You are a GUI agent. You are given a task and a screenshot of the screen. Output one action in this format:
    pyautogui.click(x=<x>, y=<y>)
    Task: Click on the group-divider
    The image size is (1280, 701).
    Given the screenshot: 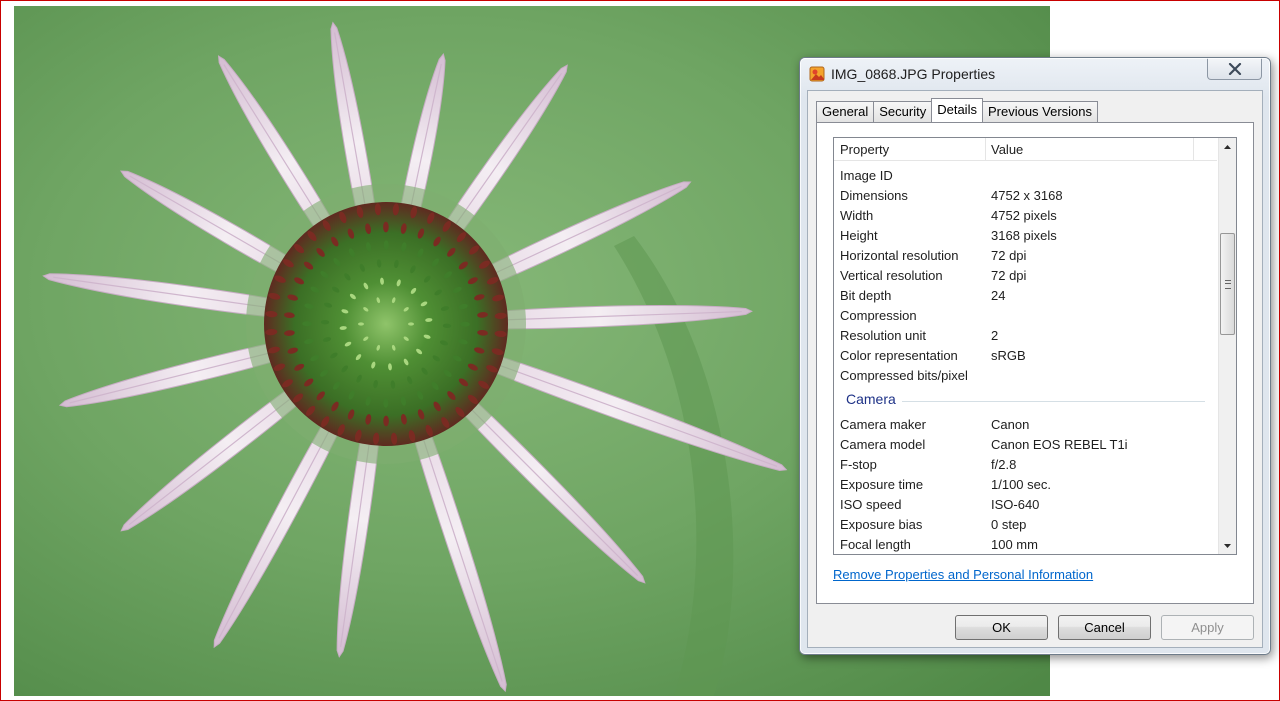 What is the action you would take?
    pyautogui.click(x=1053, y=401)
    